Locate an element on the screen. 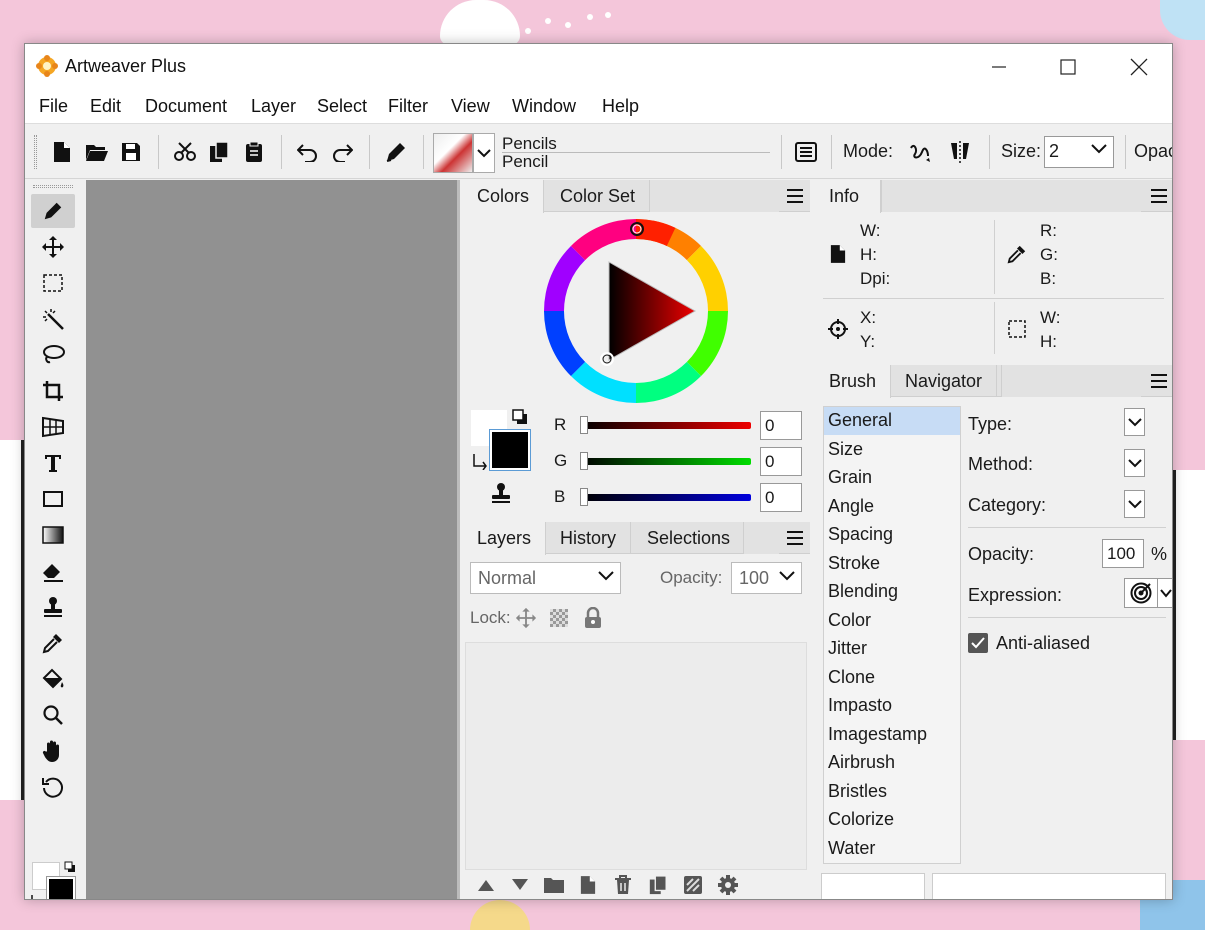 The width and height of the screenshot is (1205, 930). r-value-input: 0 is located at coordinates (781, 425).